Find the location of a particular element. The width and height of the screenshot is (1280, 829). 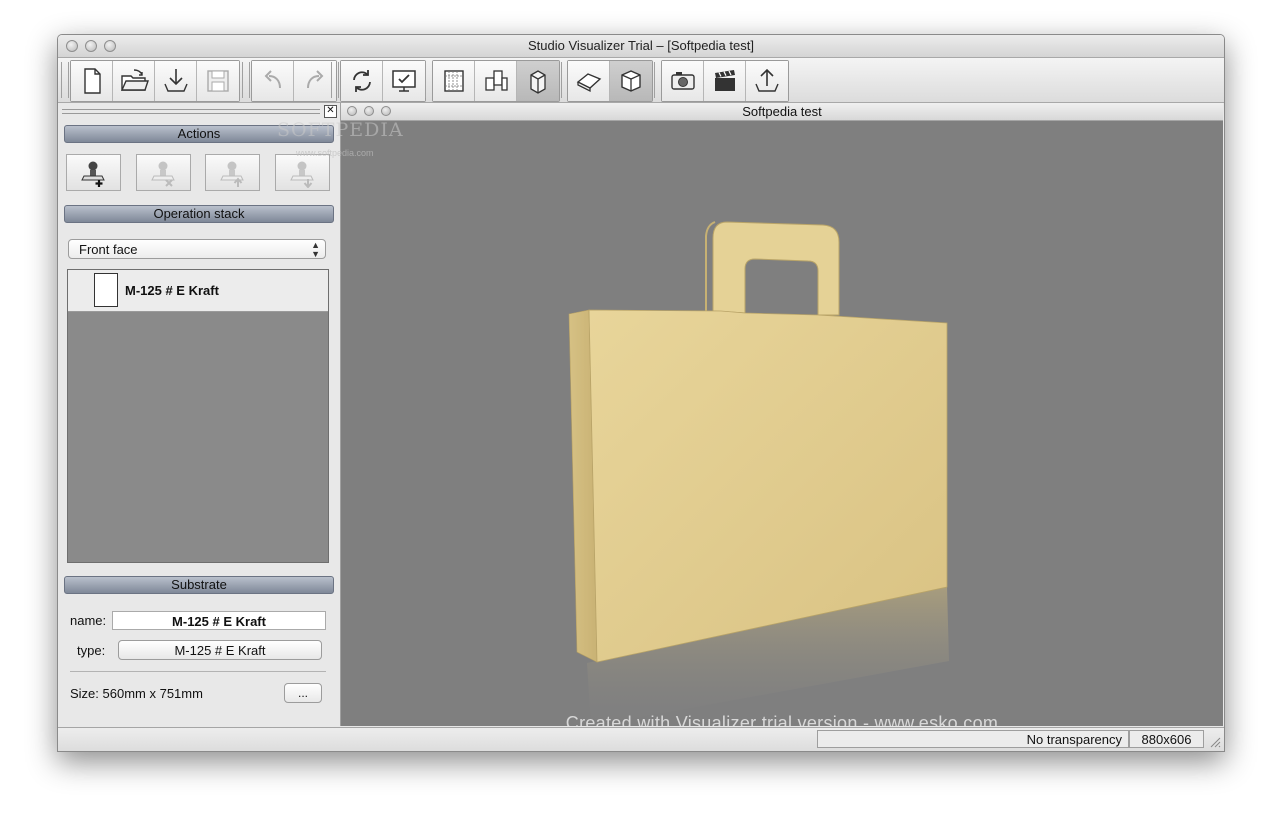

grid-view-icon is located at coordinates (453, 81).